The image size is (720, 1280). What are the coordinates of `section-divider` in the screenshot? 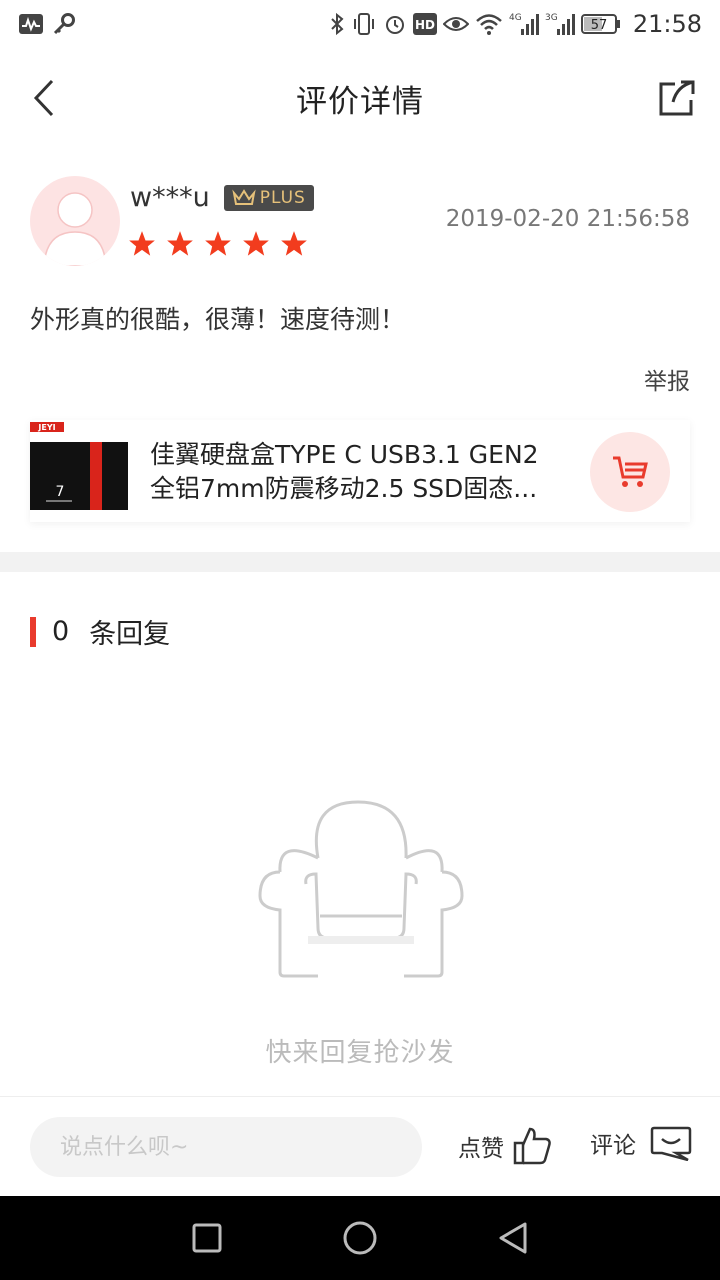 It's located at (360, 562).